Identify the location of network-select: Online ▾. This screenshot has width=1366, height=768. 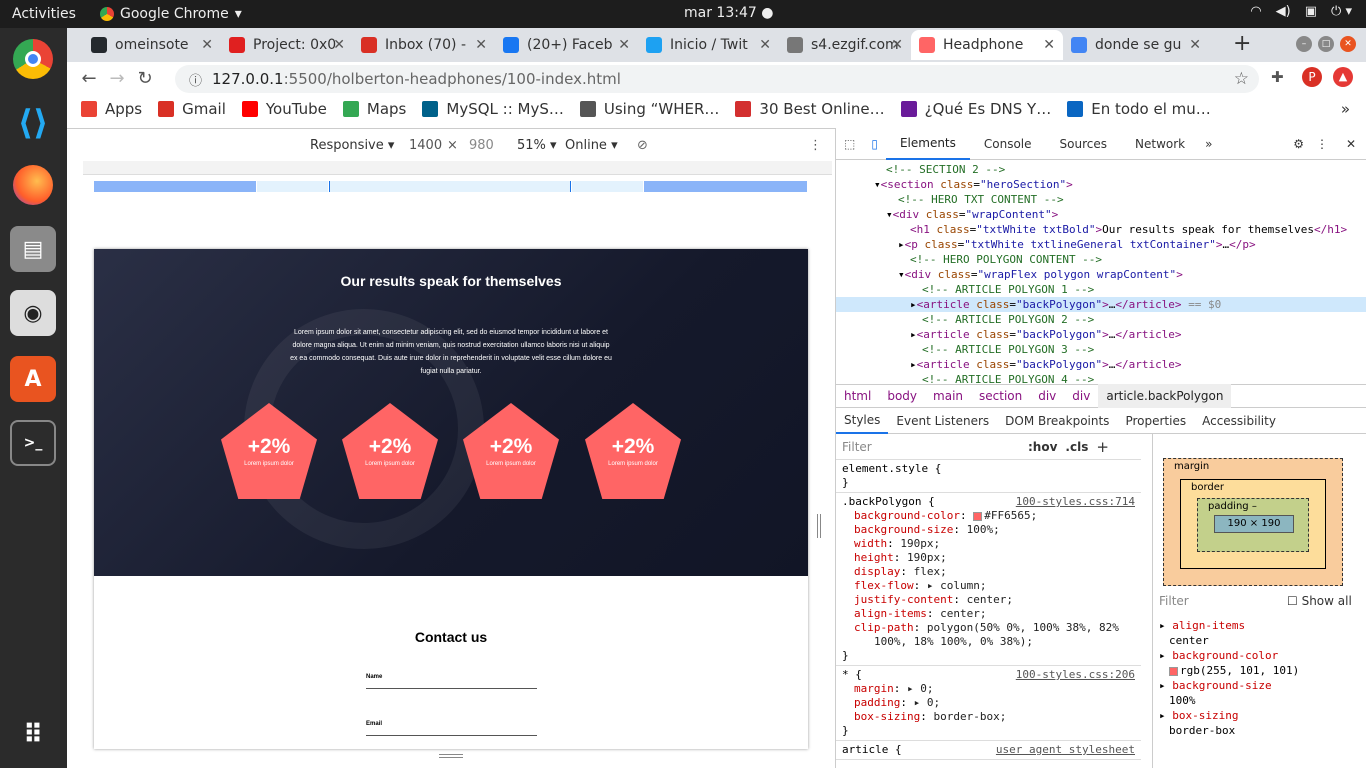
(591, 145).